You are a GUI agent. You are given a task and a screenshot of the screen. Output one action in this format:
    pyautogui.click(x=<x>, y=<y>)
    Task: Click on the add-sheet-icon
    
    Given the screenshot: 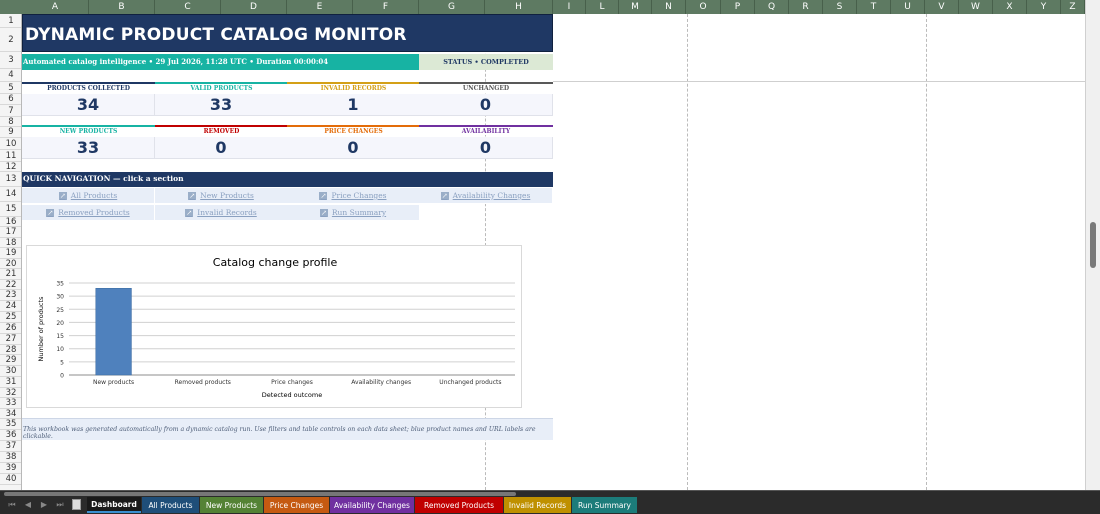 What is the action you would take?
    pyautogui.click(x=76, y=504)
    